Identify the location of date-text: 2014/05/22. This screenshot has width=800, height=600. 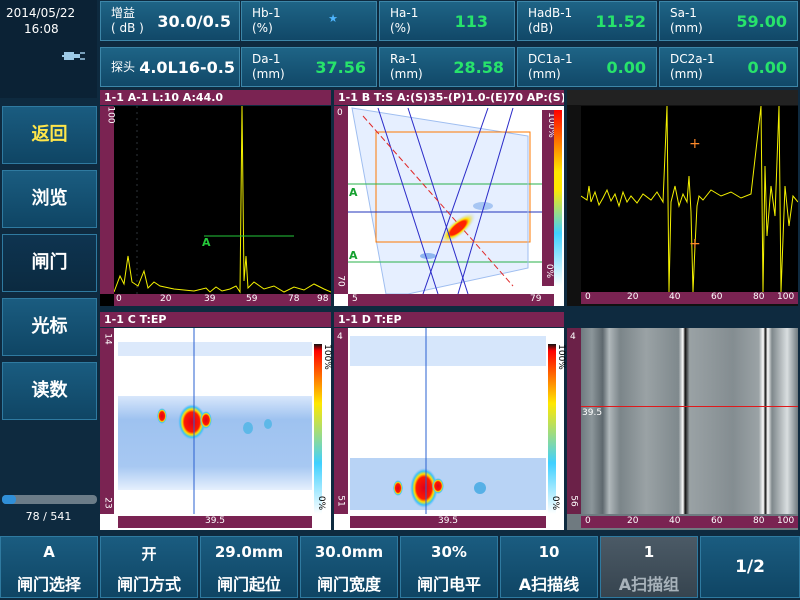
(41, 13).